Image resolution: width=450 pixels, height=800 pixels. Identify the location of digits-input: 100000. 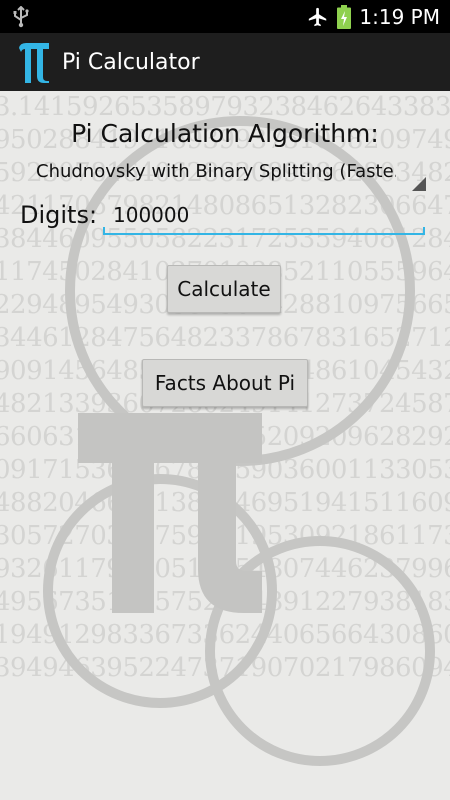
(264, 217).